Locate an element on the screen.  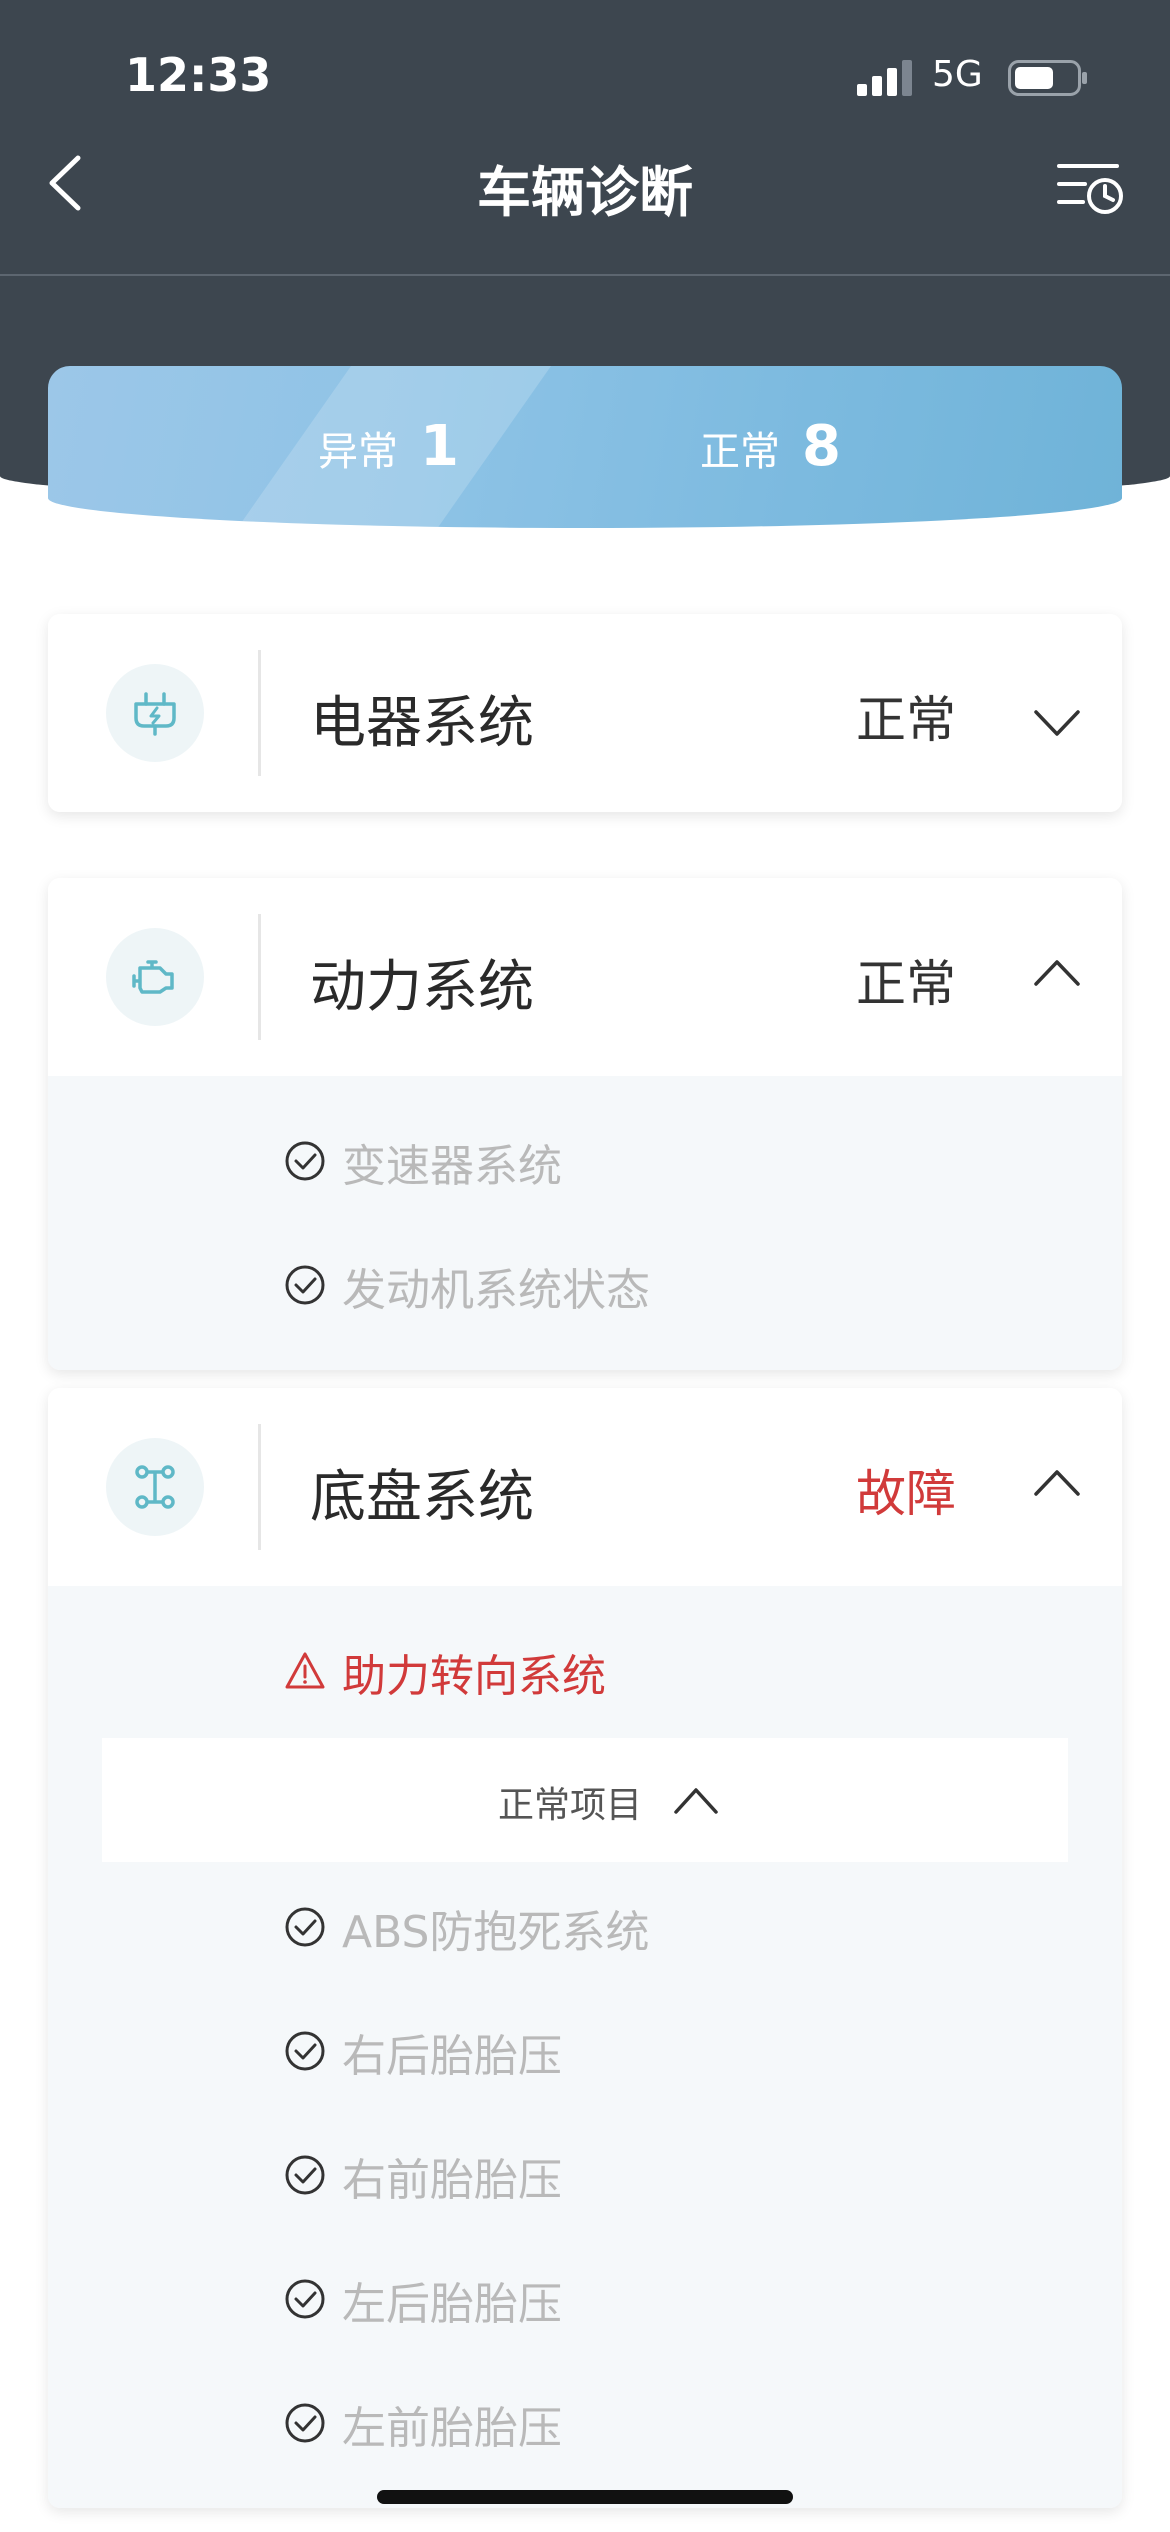
abnormal-summary: 异常 1 is located at coordinates (388, 446).